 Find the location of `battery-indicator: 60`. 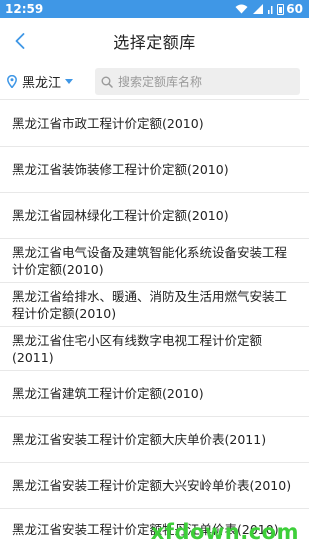

battery-indicator: 60 is located at coordinates (290, 9).